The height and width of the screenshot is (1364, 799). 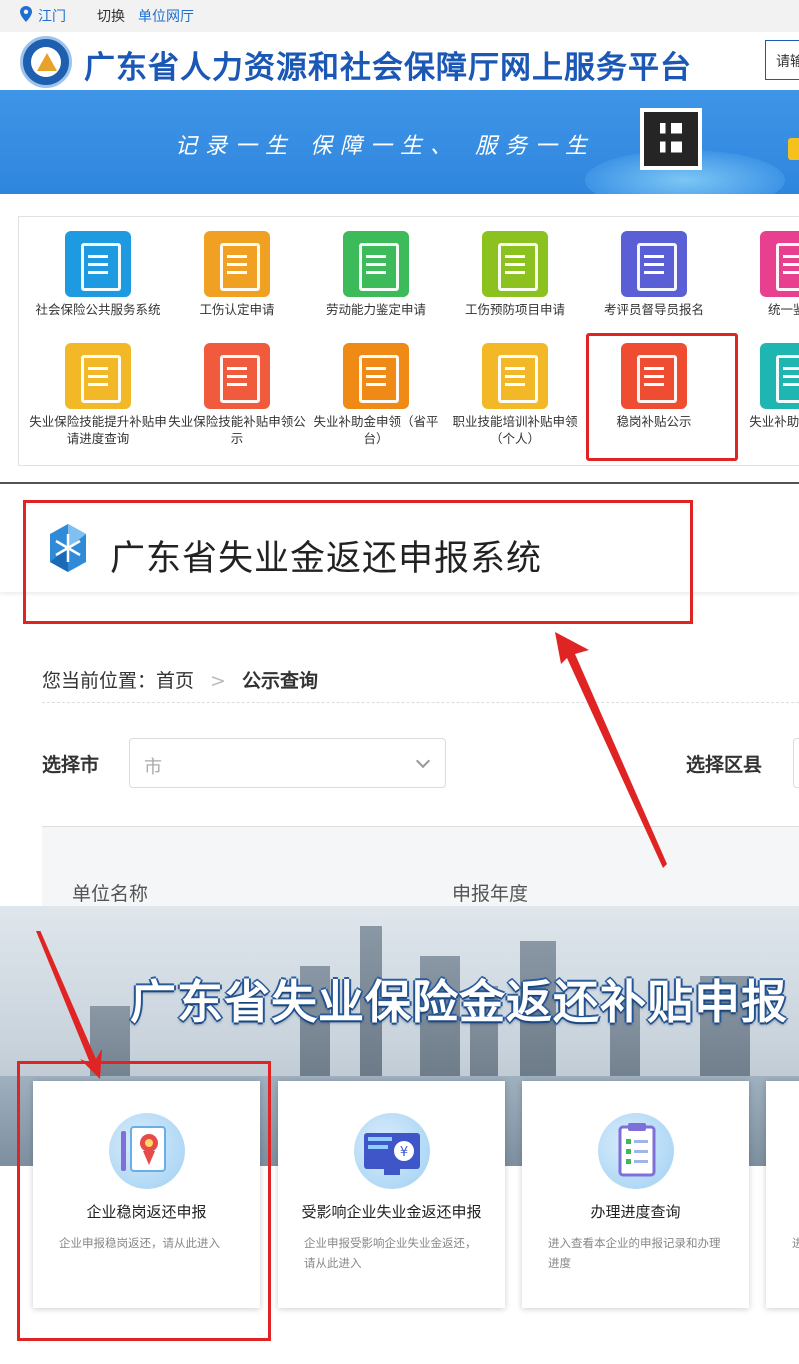 I want to click on banner-slogan: 记录一生 保障一生、 服务一生, so click(x=385, y=146).